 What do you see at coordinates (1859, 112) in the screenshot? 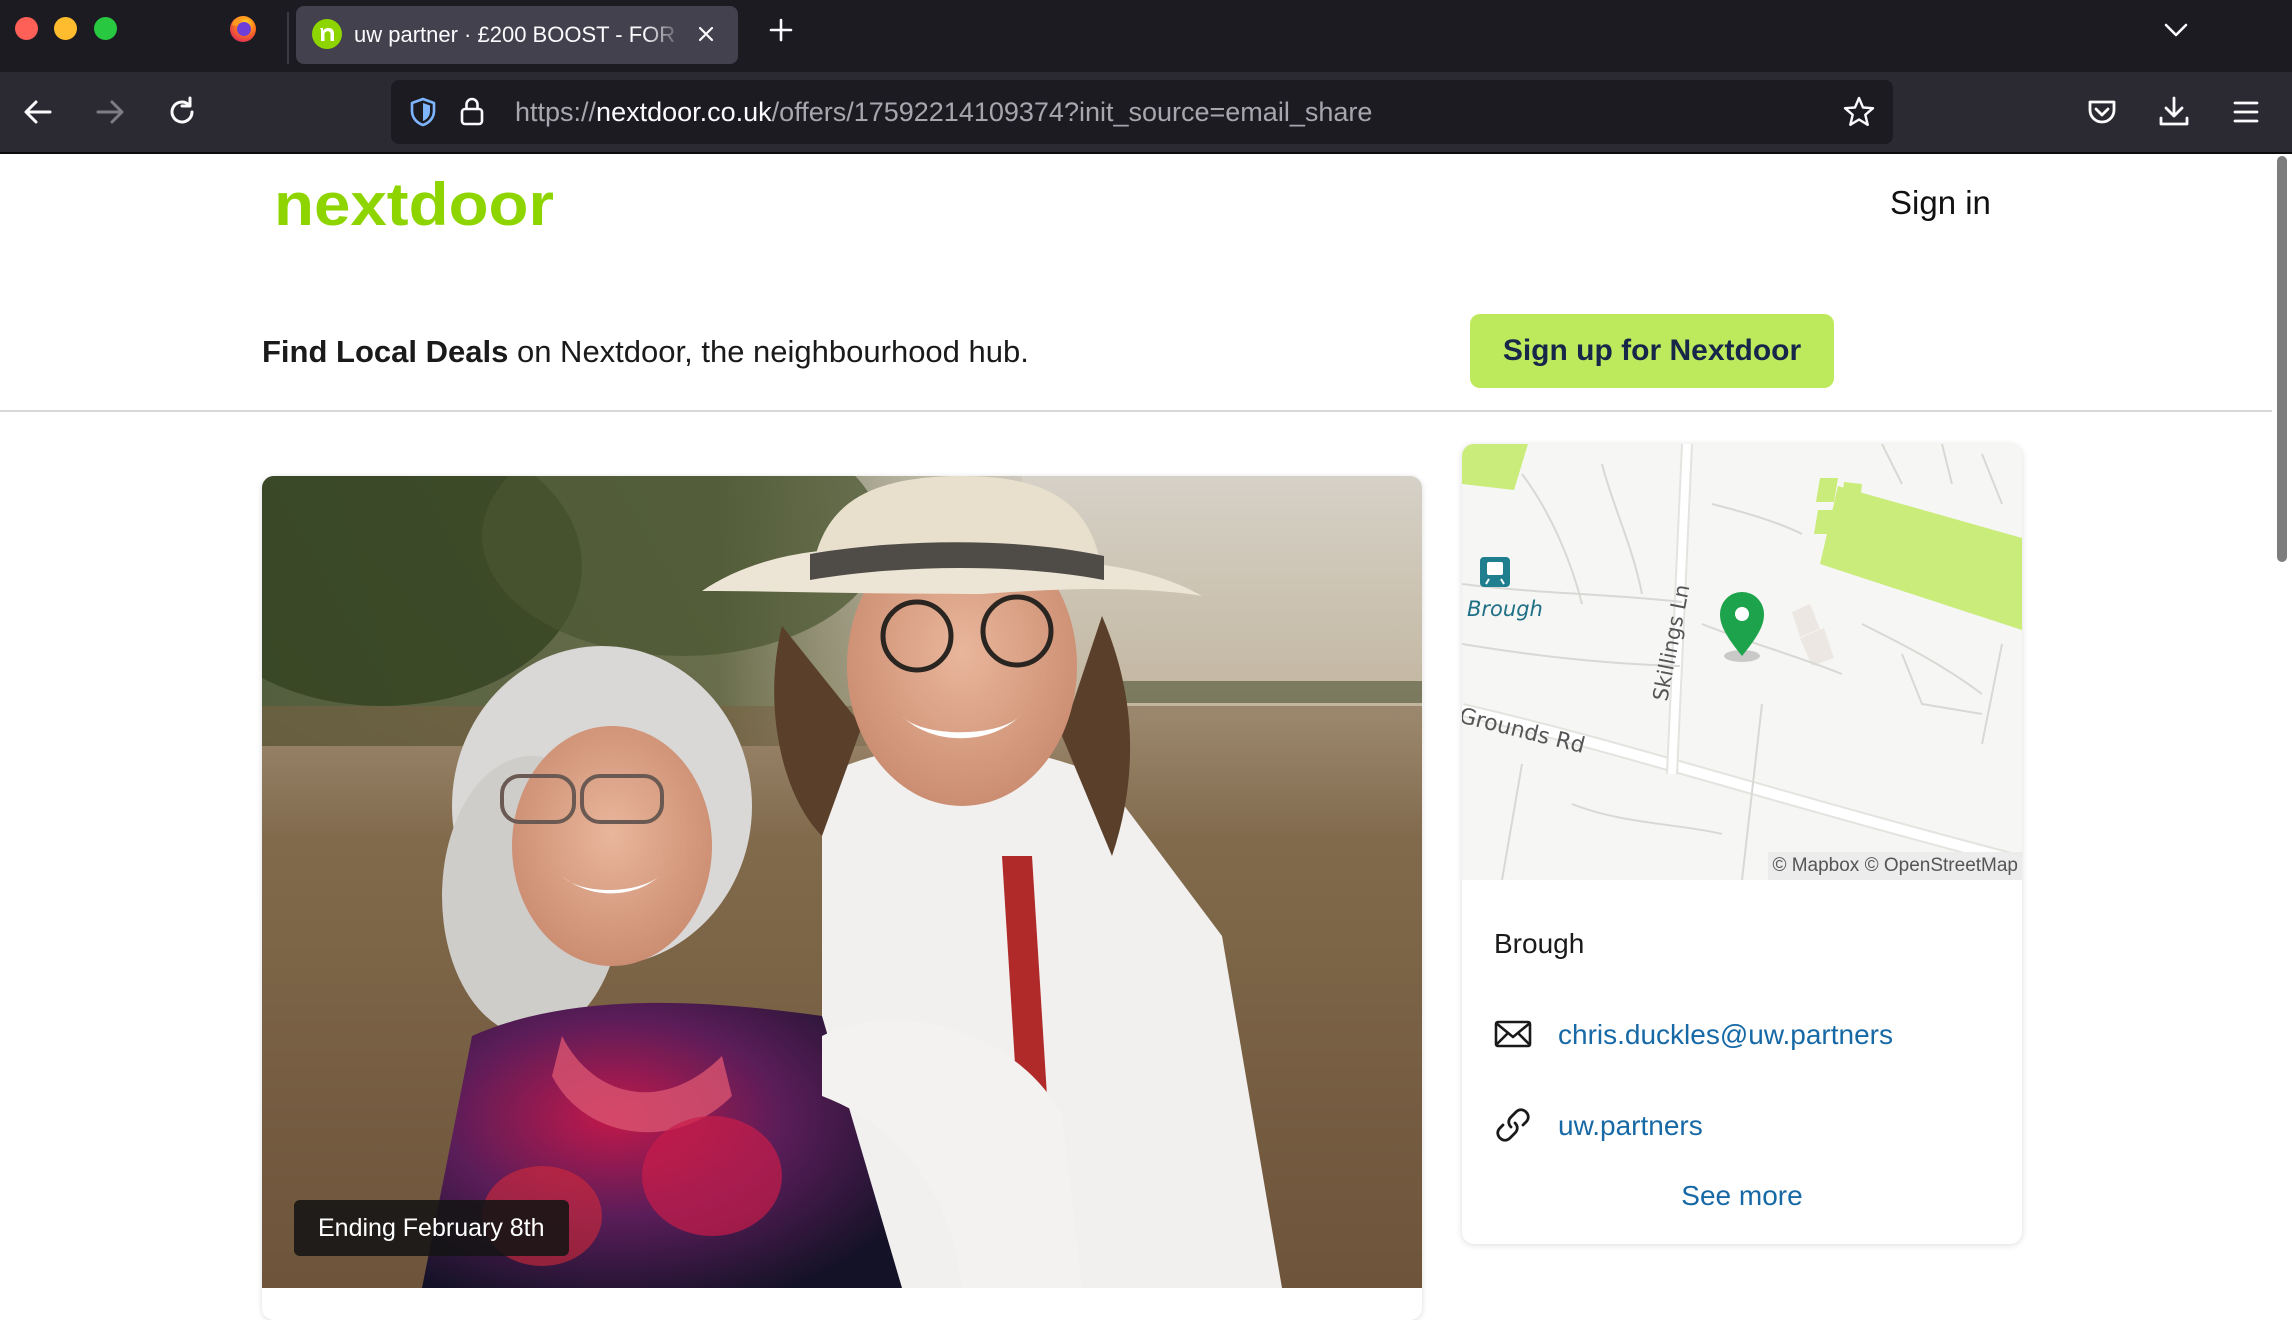
I see `bookmark-star-icon` at bounding box center [1859, 112].